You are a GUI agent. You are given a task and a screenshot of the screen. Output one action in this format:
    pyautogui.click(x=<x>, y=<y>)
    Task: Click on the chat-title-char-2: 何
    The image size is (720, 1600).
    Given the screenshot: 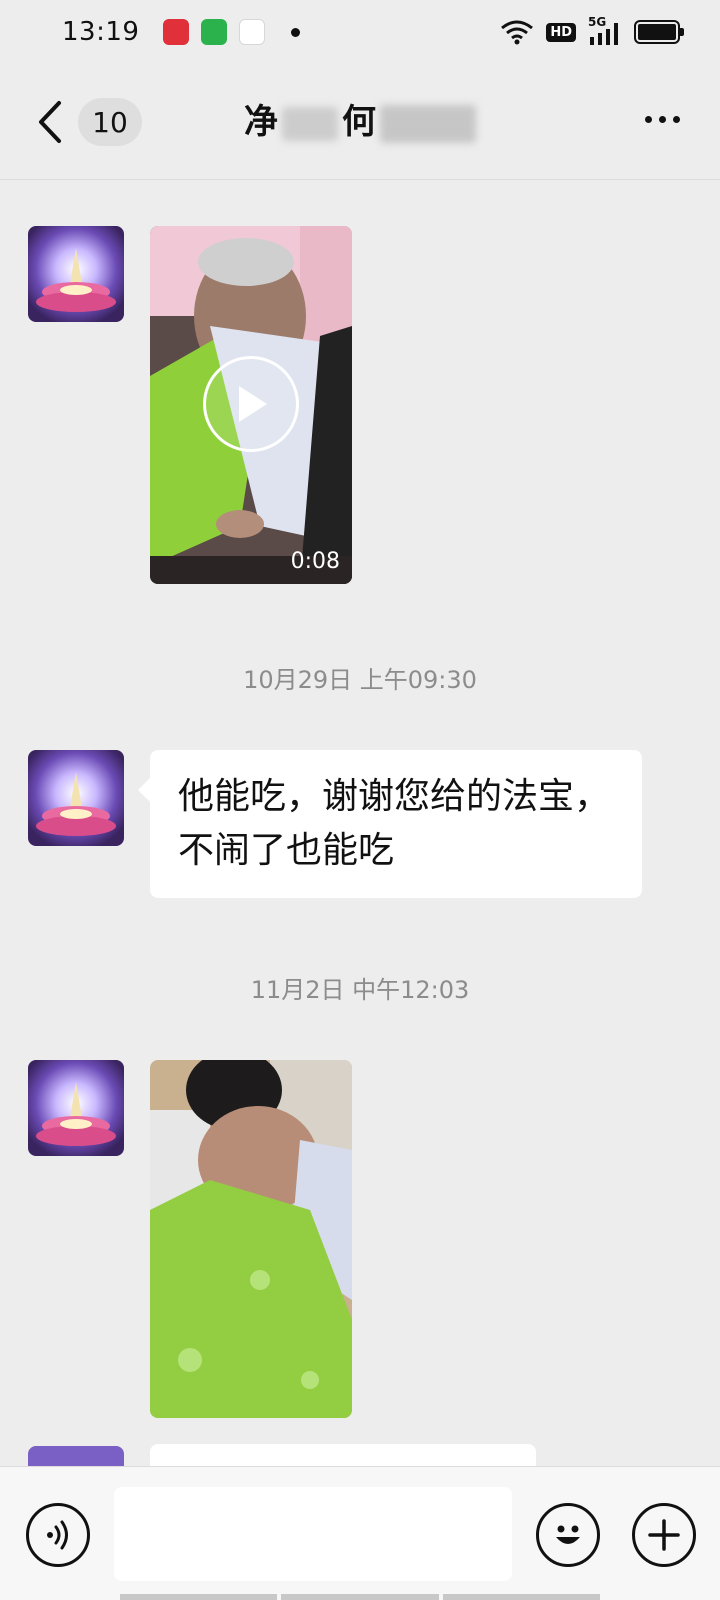 What is the action you would take?
    pyautogui.click(x=359, y=122)
    